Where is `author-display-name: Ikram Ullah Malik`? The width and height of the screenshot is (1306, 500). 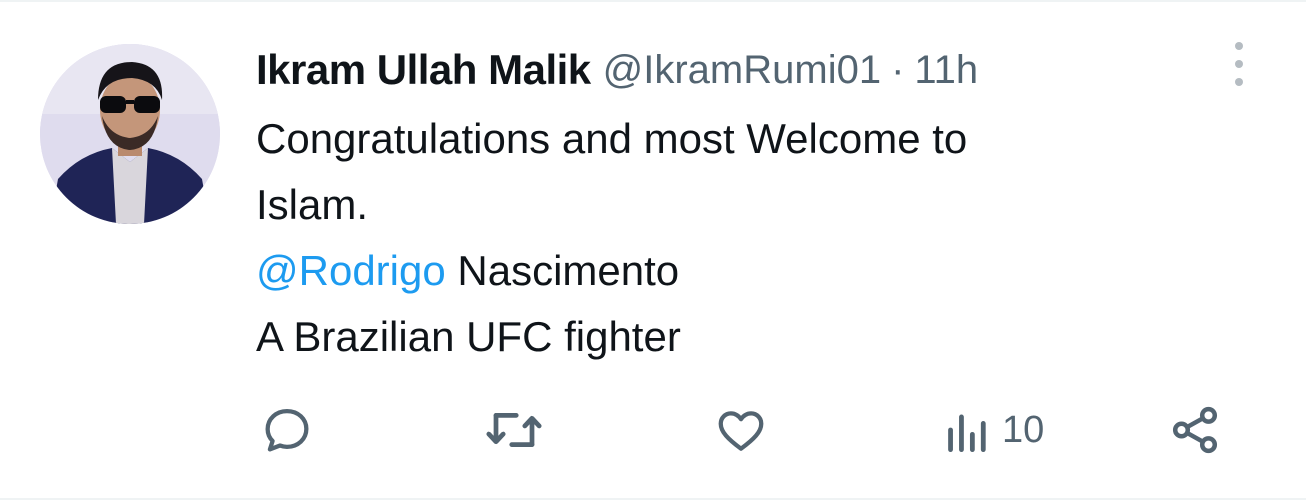
author-display-name: Ikram Ullah Malik is located at coordinates (423, 70).